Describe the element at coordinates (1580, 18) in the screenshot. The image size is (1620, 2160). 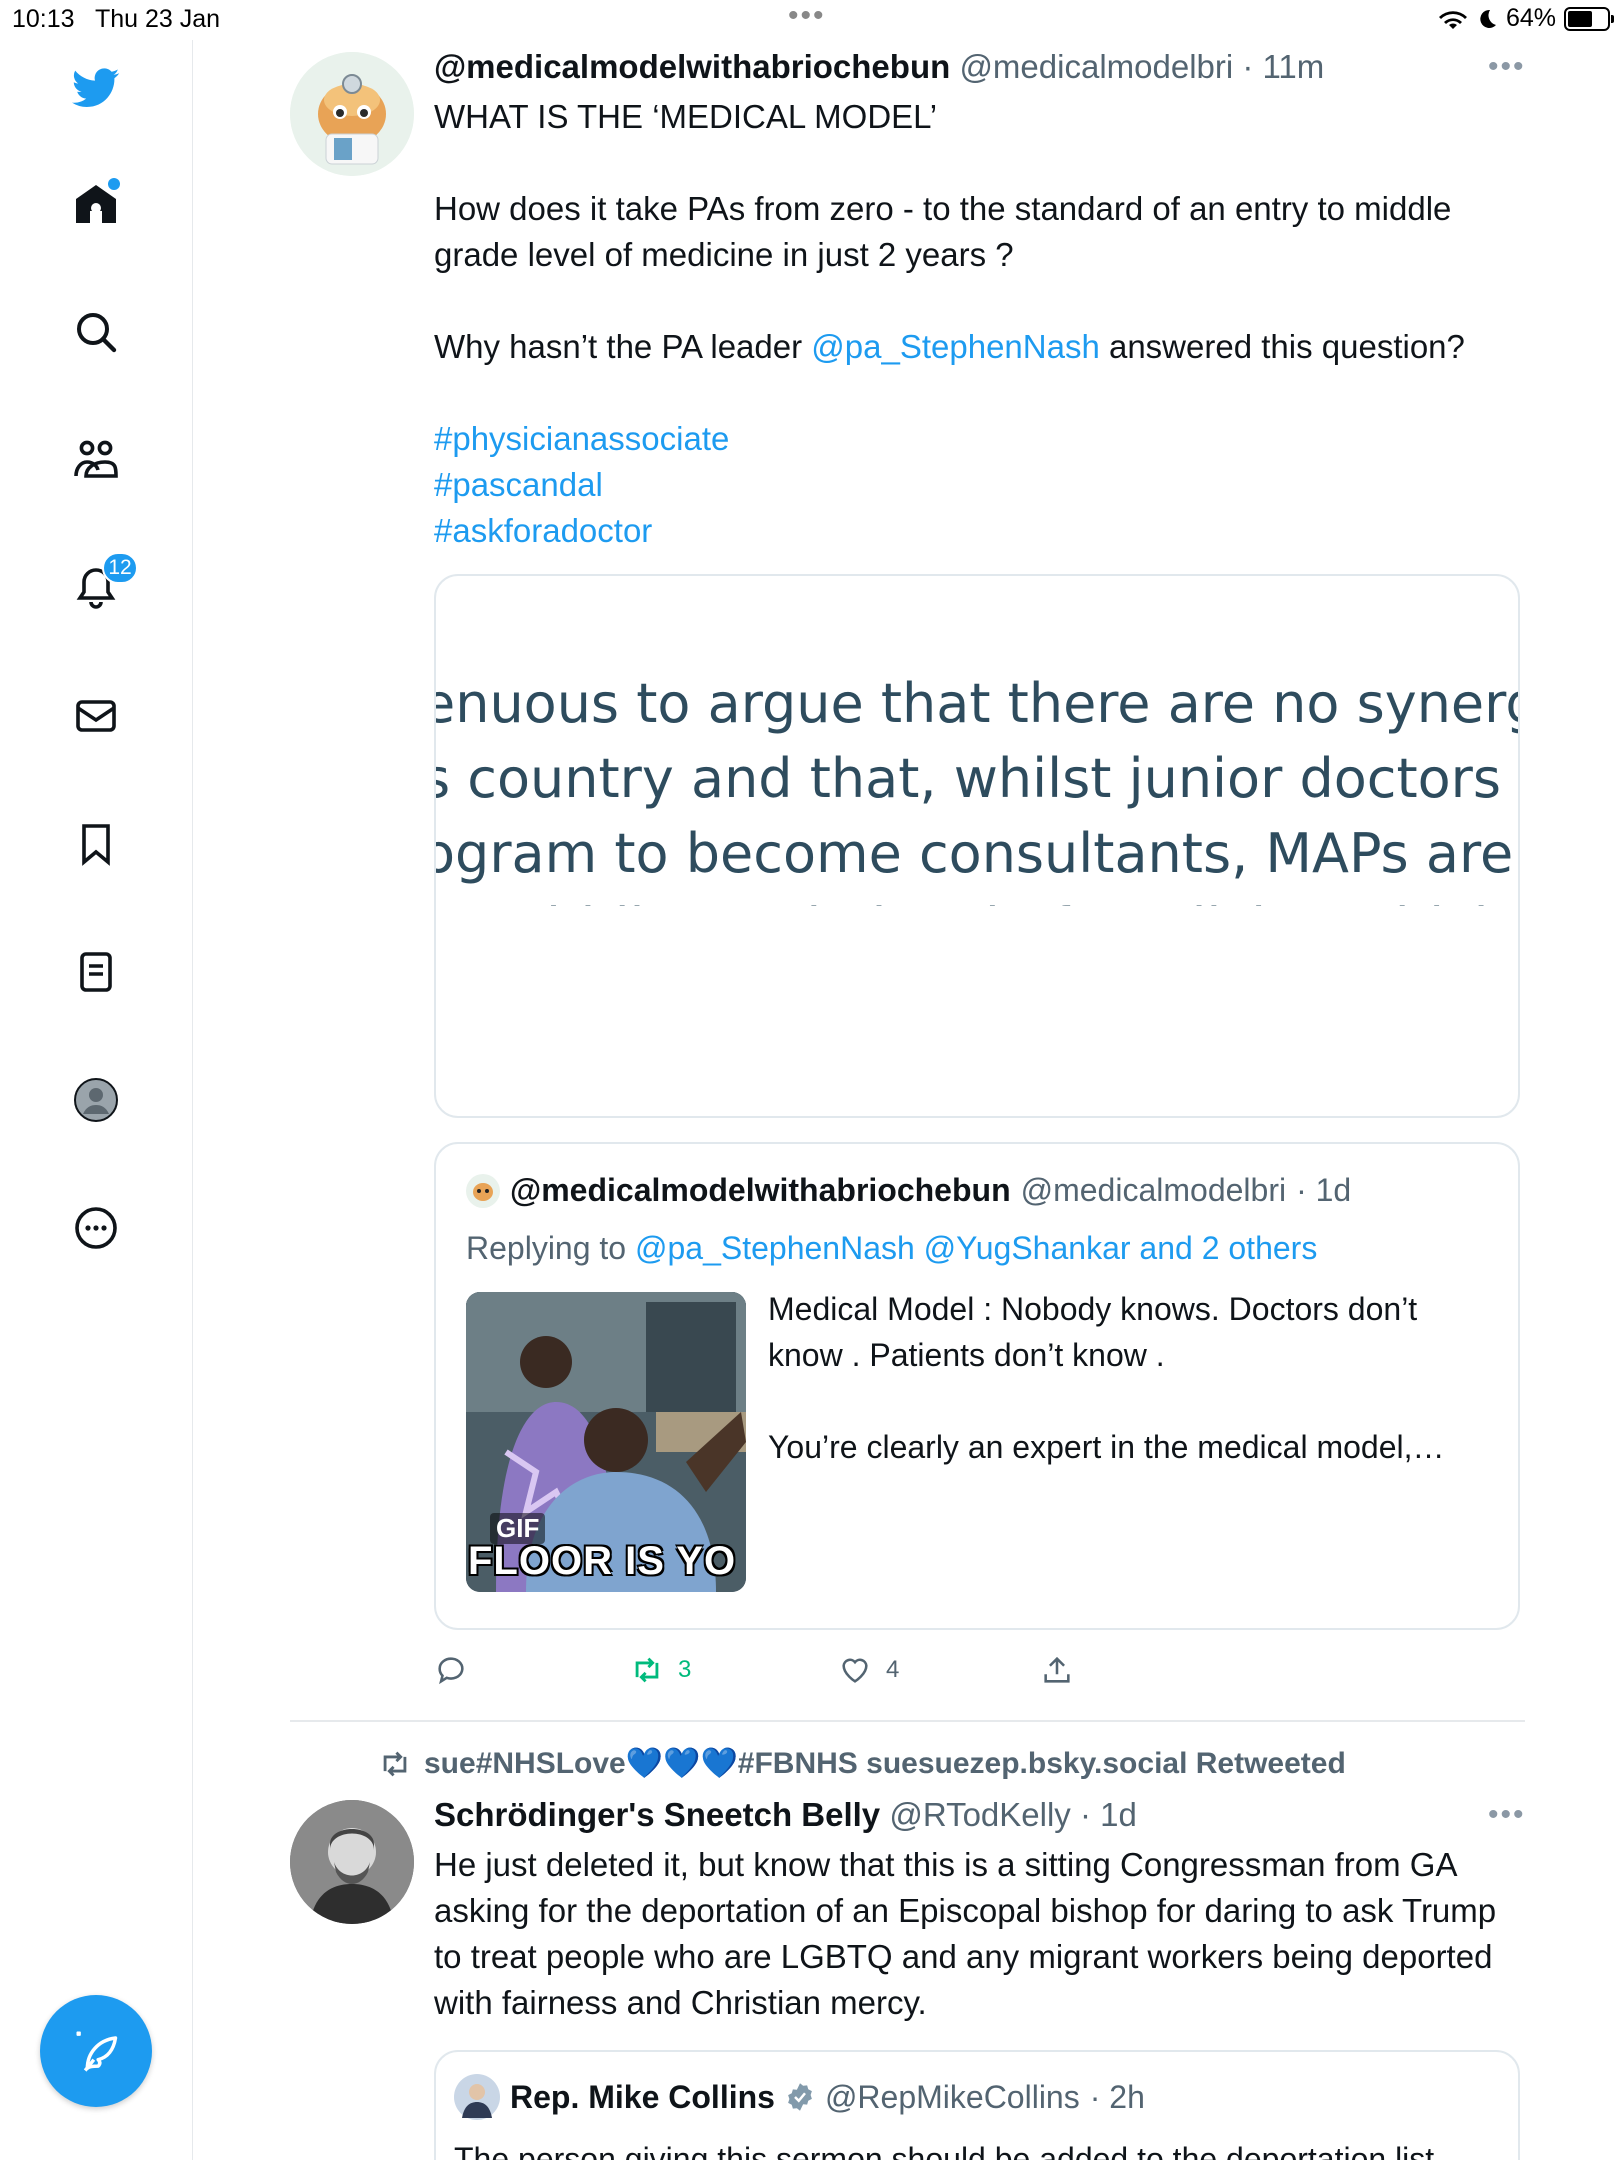
I see `battery-fill` at that location.